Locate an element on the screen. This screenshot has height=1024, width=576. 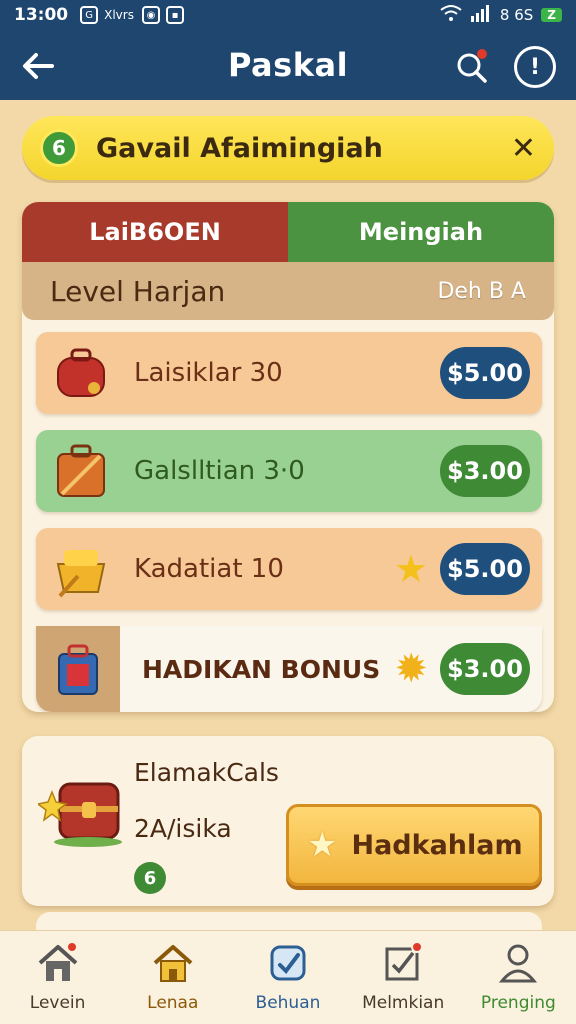
status-text: Xlvrs is located at coordinates (119, 15).